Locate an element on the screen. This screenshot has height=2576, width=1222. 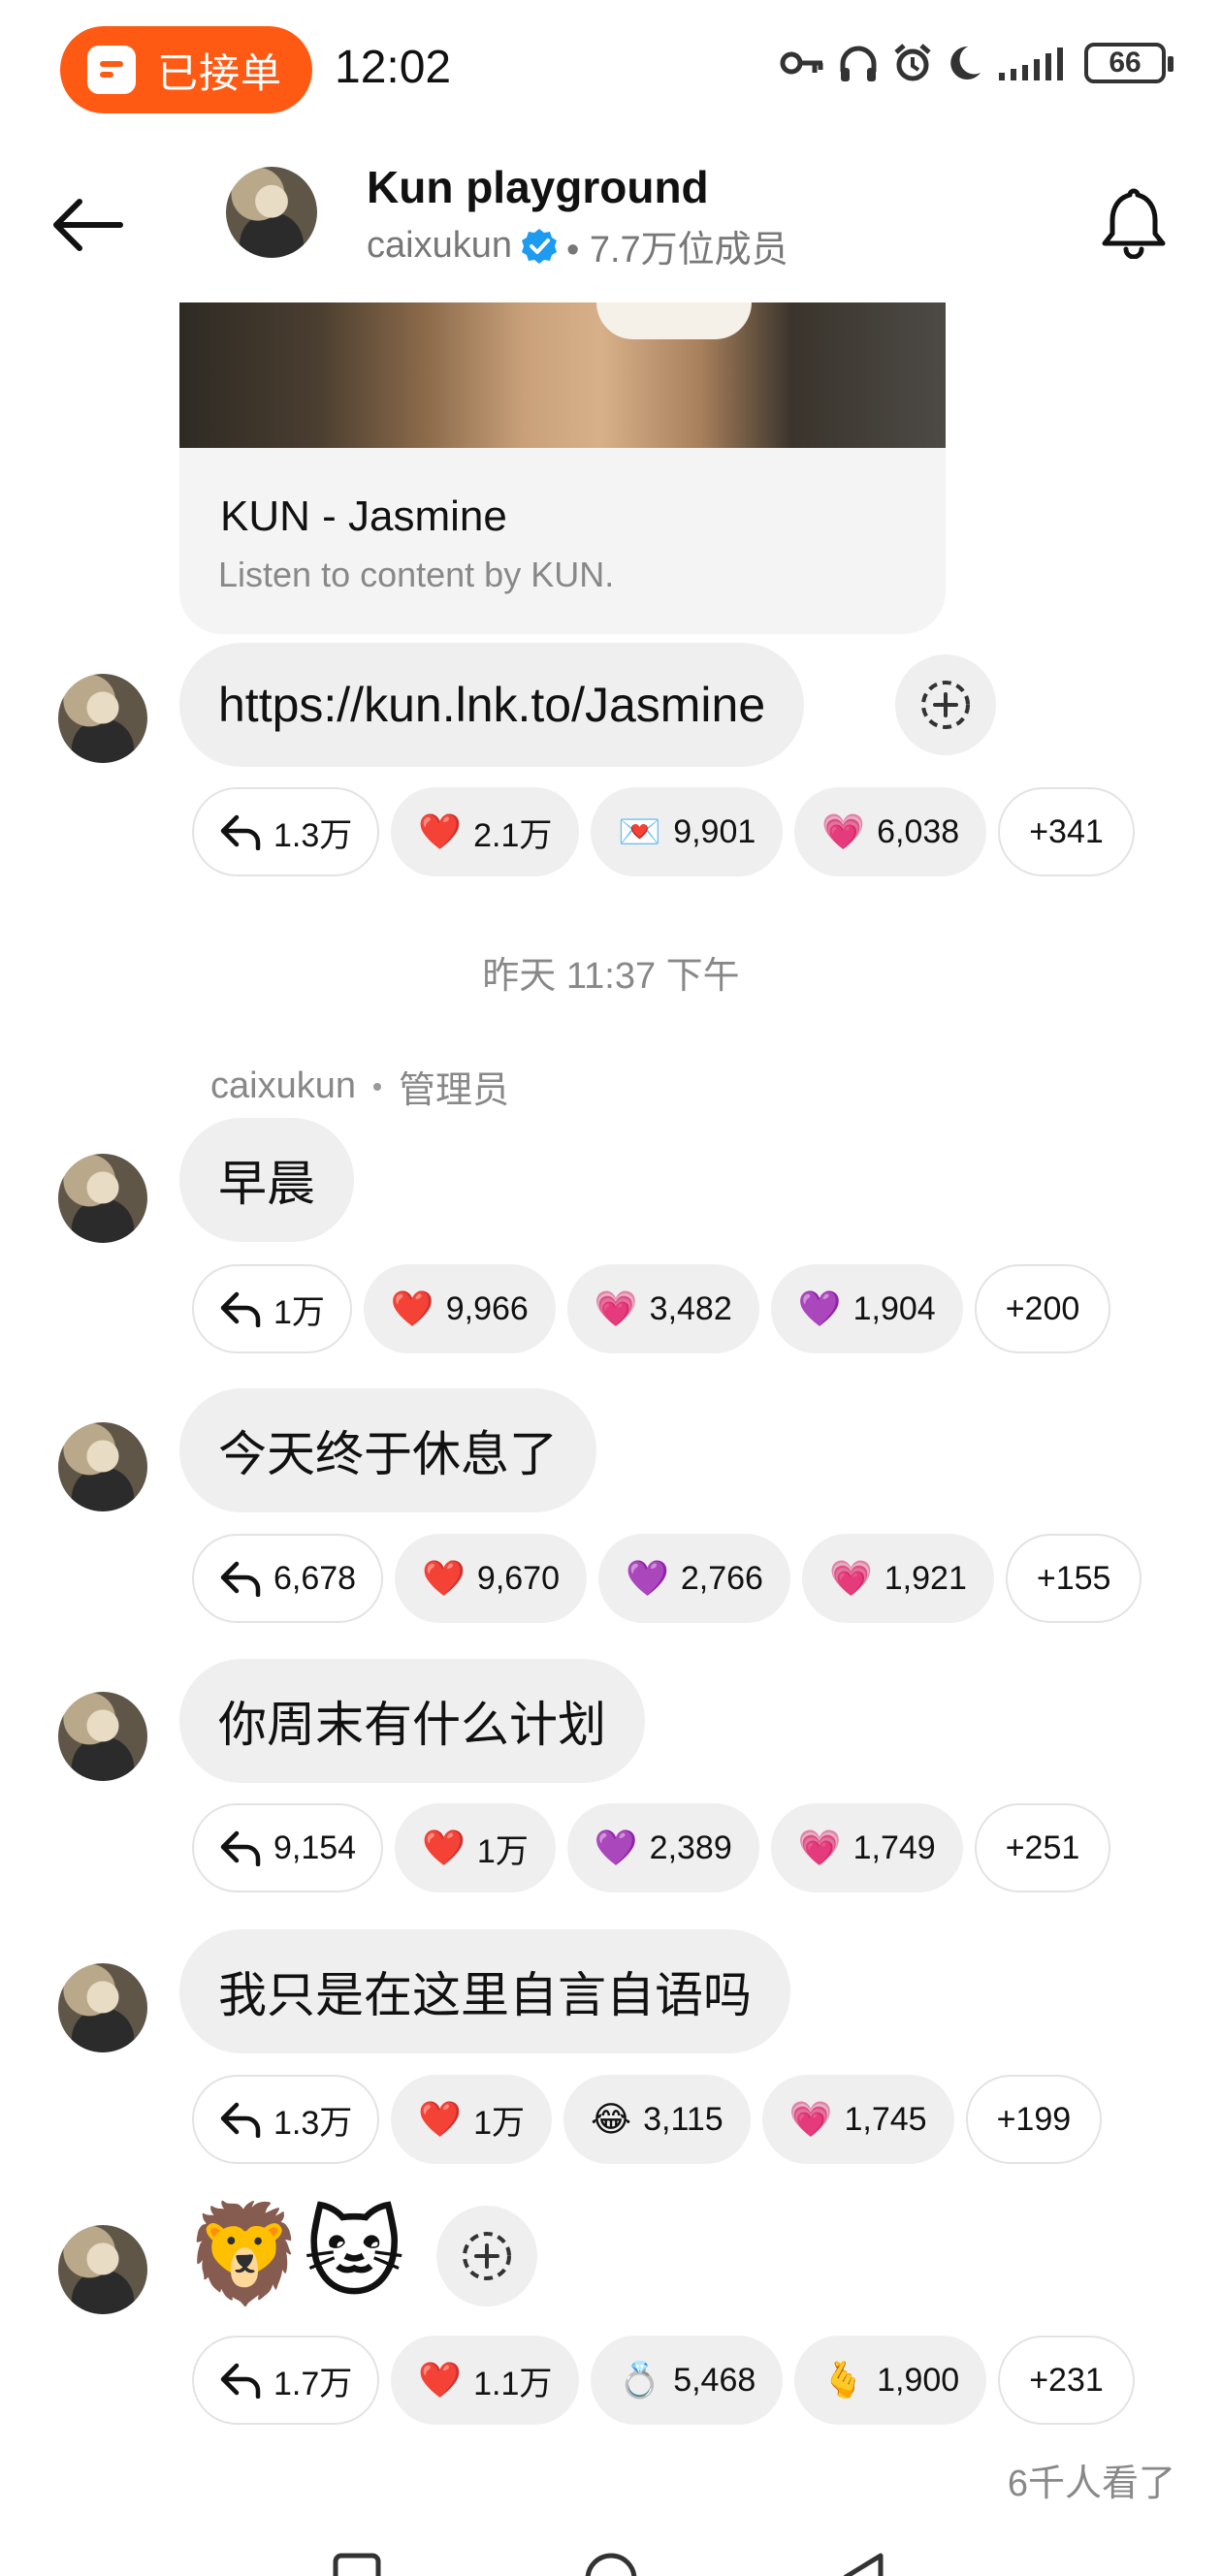
reaction-chip: 😂 3,115 is located at coordinates (657, 2120).